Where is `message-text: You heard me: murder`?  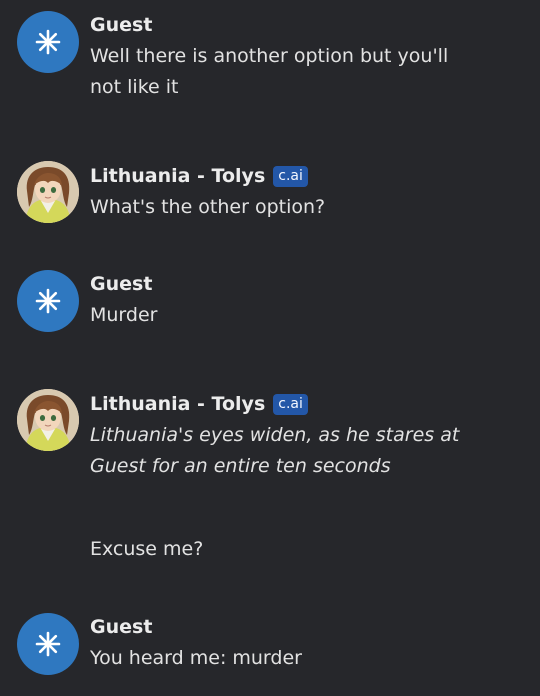 message-text: You heard me: murder is located at coordinates (300, 658).